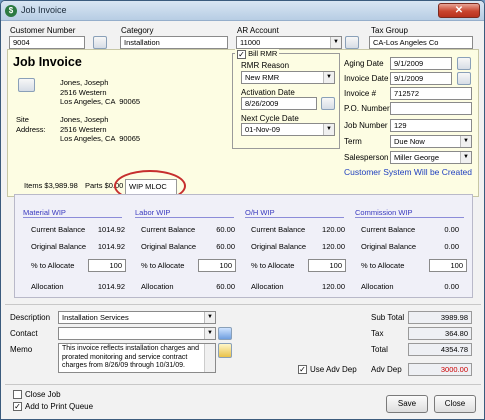  Describe the element at coordinates (431, 108) in the screenshot. I see `po-number-field` at that location.